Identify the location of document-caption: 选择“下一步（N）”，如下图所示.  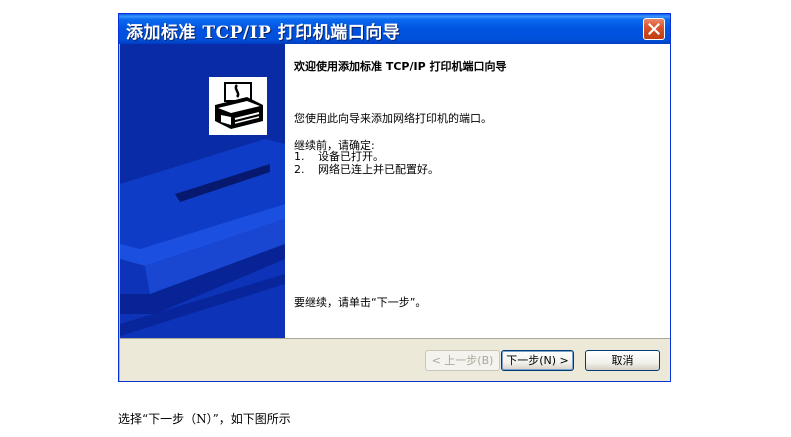
(204, 419).